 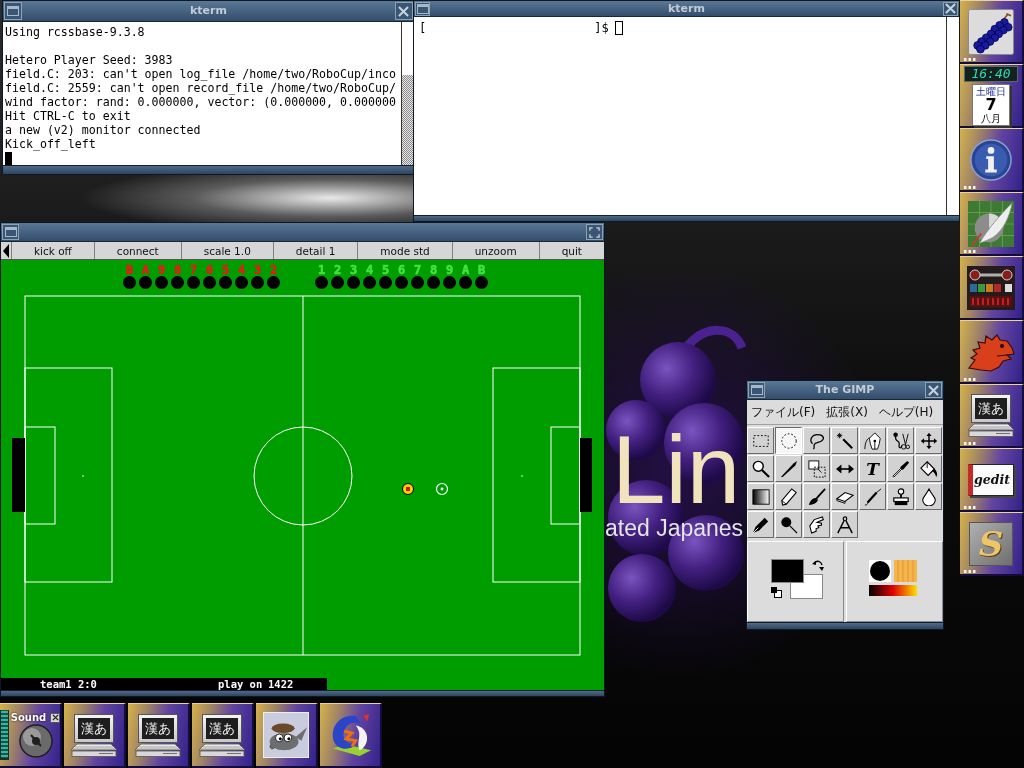 I want to click on expand-corners-icon, so click(x=594, y=232).